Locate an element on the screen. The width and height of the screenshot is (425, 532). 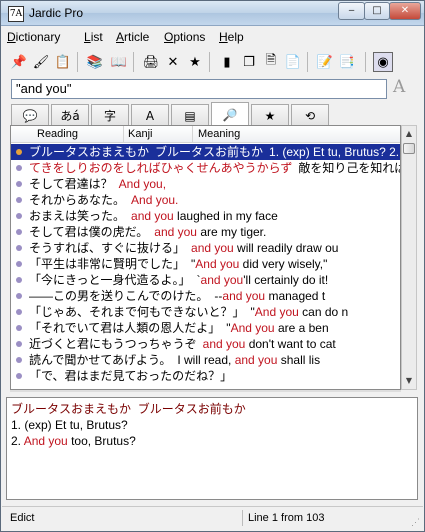
column-kanji: Kanji is located at coordinates (140, 134).